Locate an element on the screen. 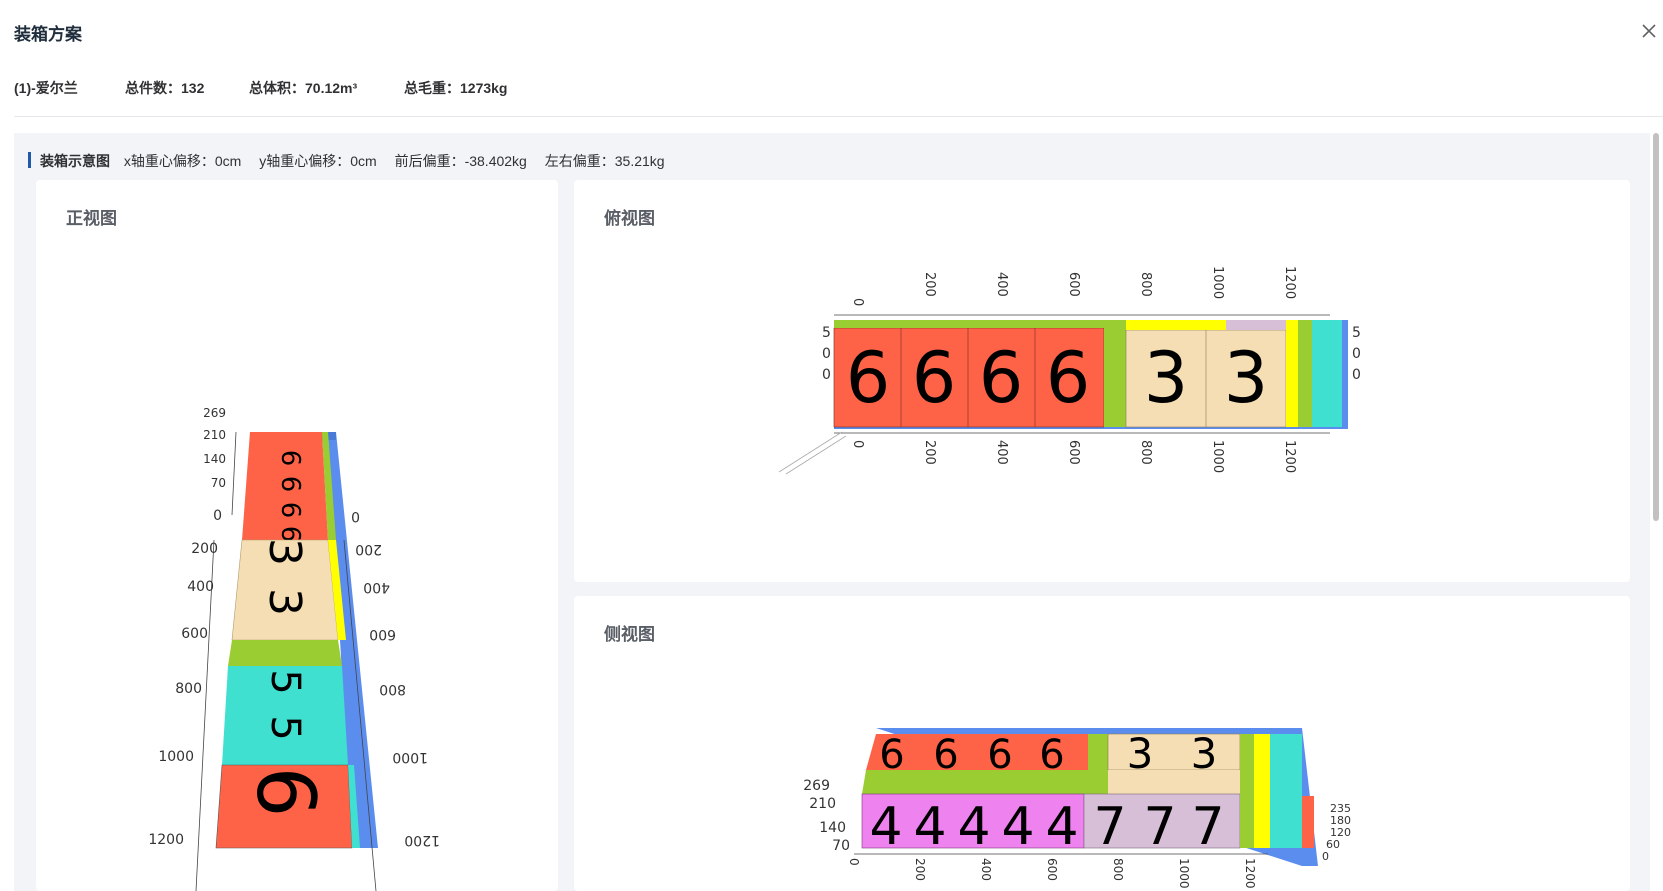  height-tick-right: 235 is located at coordinates (1340, 808).